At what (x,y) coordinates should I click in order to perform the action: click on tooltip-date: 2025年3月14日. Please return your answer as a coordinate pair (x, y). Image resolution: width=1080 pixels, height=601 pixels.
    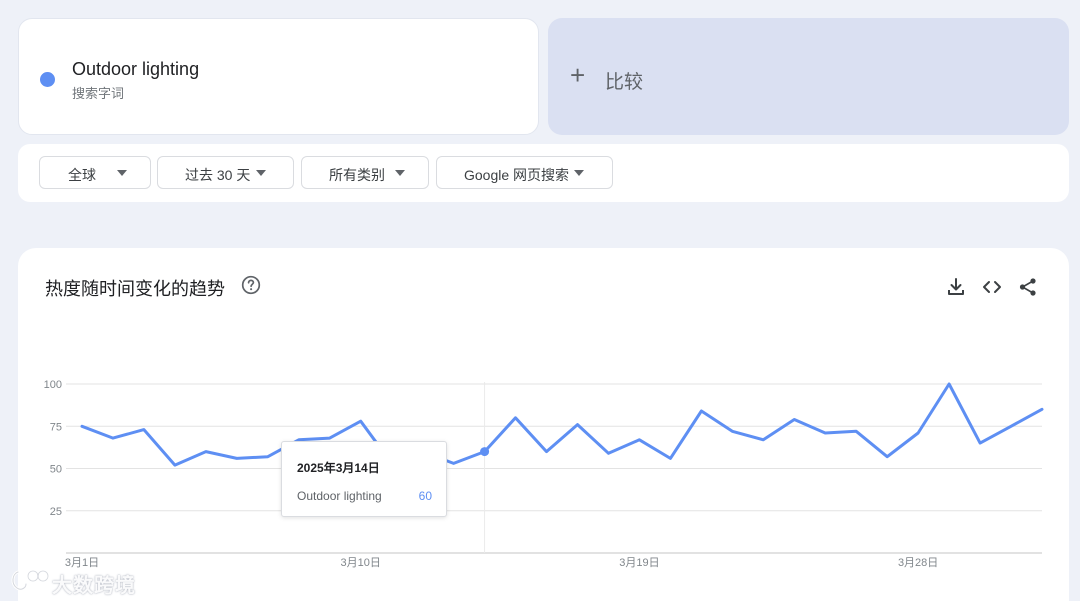
    Looking at the image, I should click on (338, 468).